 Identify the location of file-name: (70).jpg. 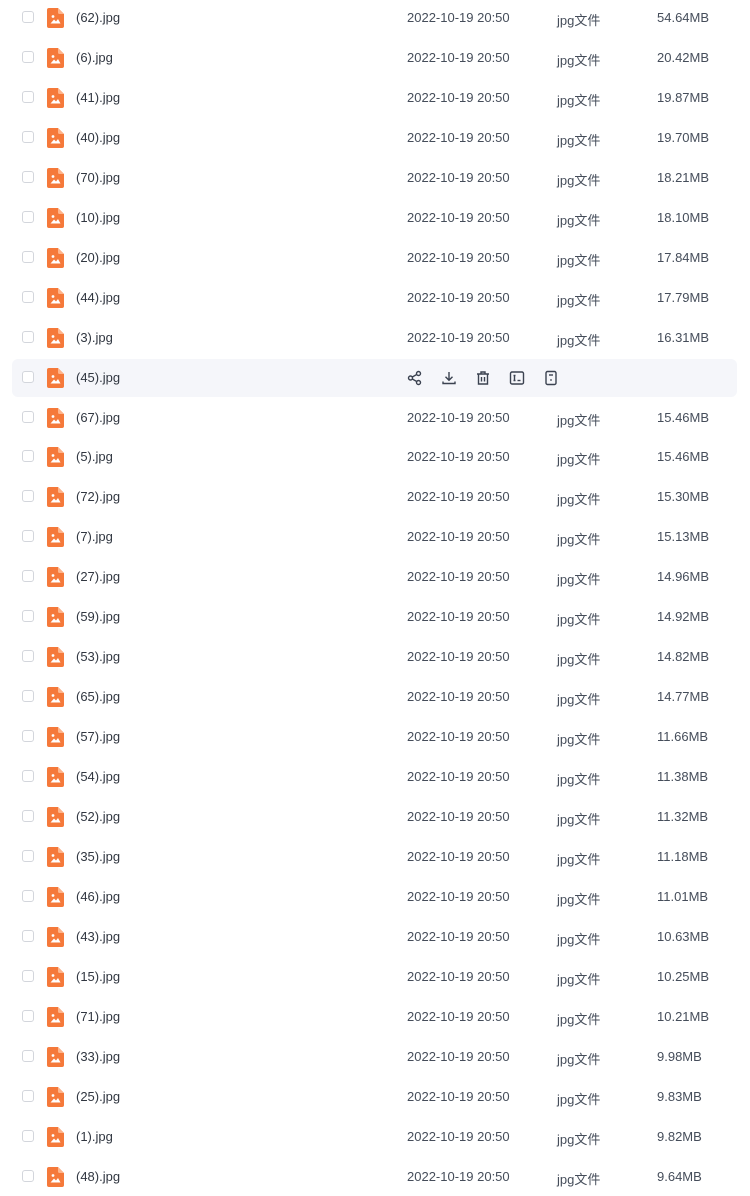
(98, 177).